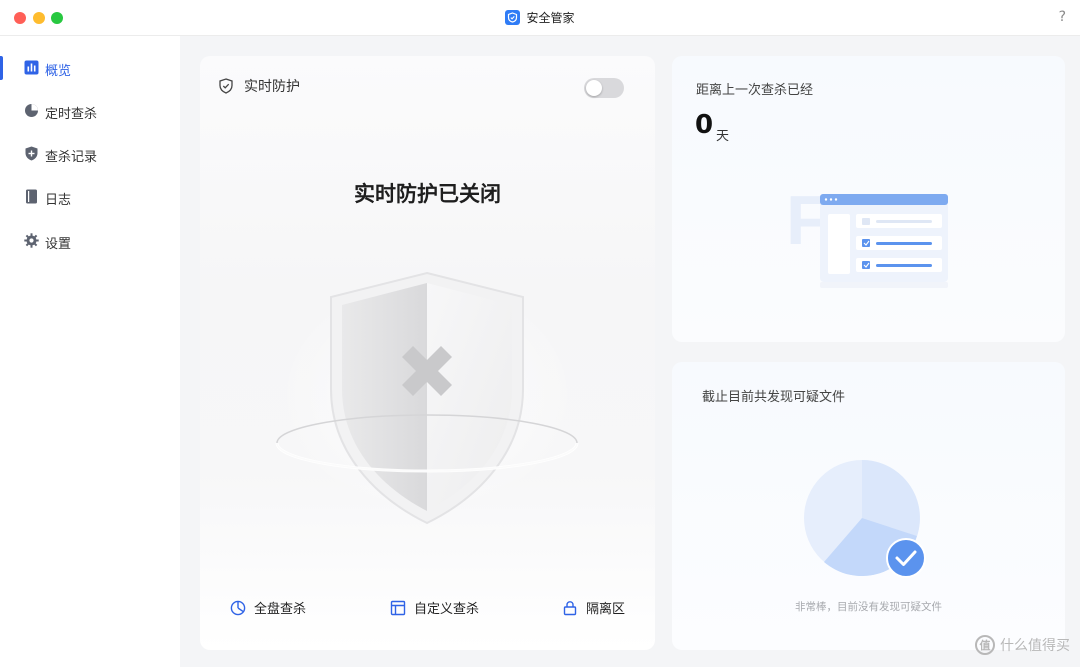  I want to click on full-scan-button: 全盘查杀, so click(268, 607).